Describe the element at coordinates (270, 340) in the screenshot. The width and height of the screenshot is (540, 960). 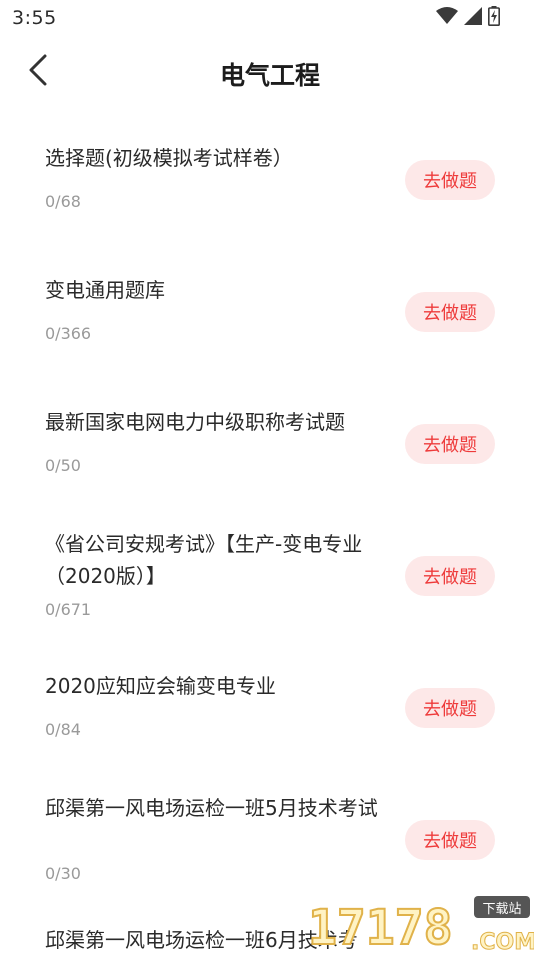
I see `list-item: 变电通用题库 0/366 去做题` at that location.